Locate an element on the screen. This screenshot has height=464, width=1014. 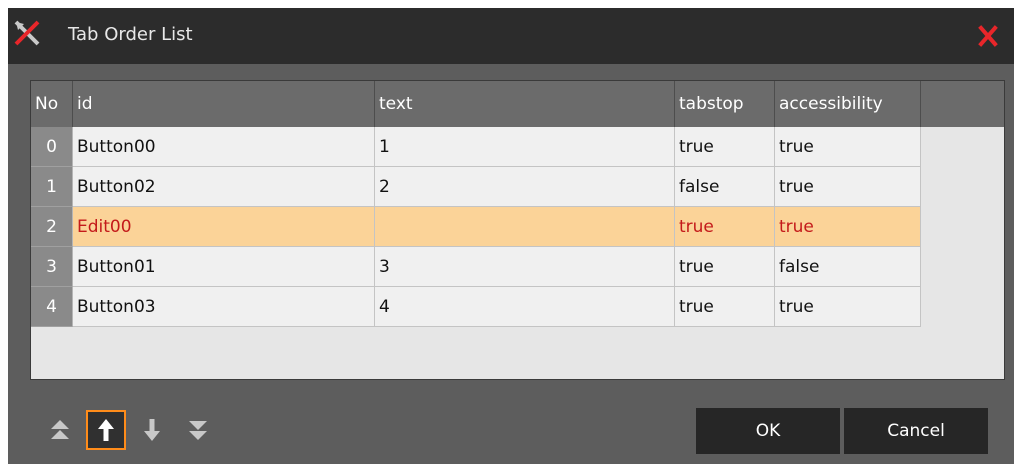
cell-id: Edit00 is located at coordinates (224, 227).